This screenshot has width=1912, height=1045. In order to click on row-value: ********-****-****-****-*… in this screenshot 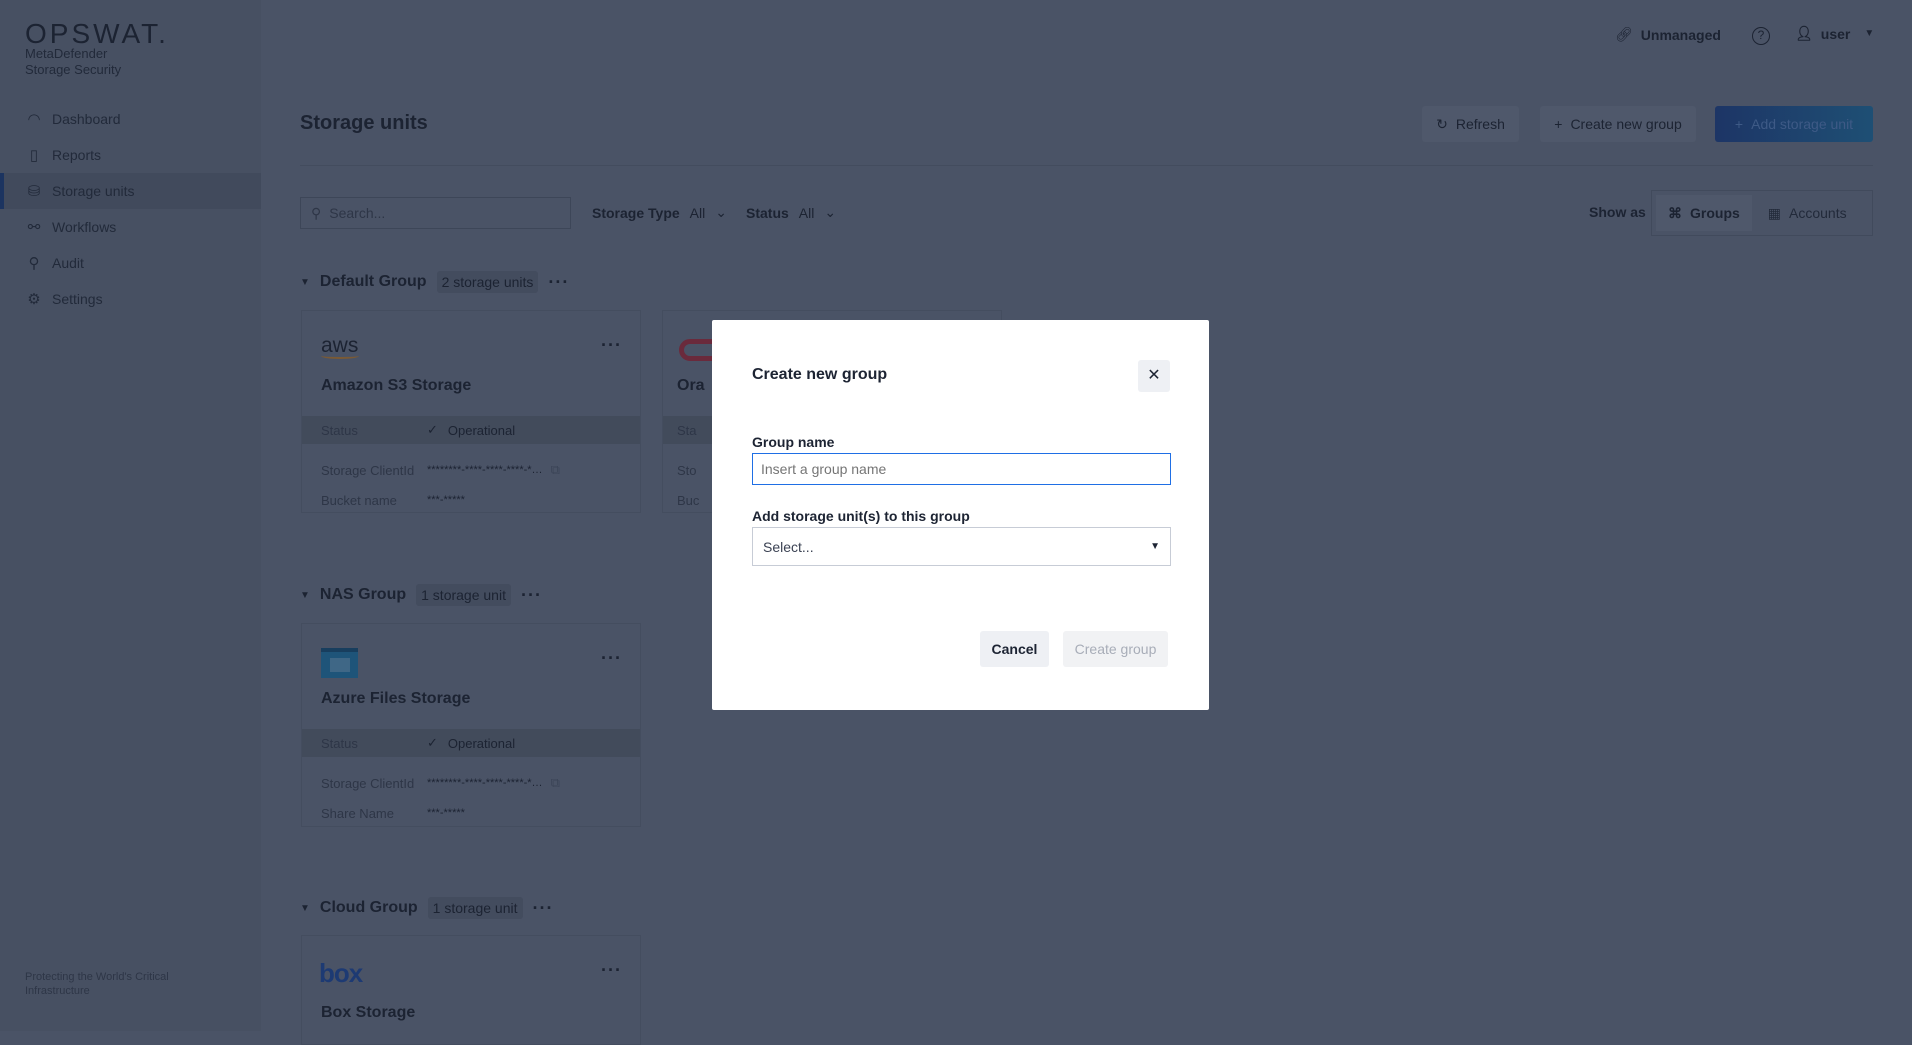, I will do `click(485, 470)`.